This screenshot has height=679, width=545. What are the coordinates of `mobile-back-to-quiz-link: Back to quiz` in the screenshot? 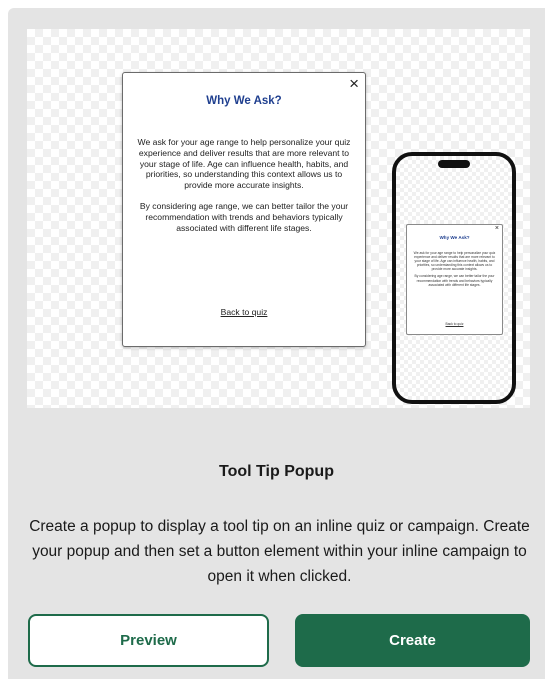 It's located at (454, 324).